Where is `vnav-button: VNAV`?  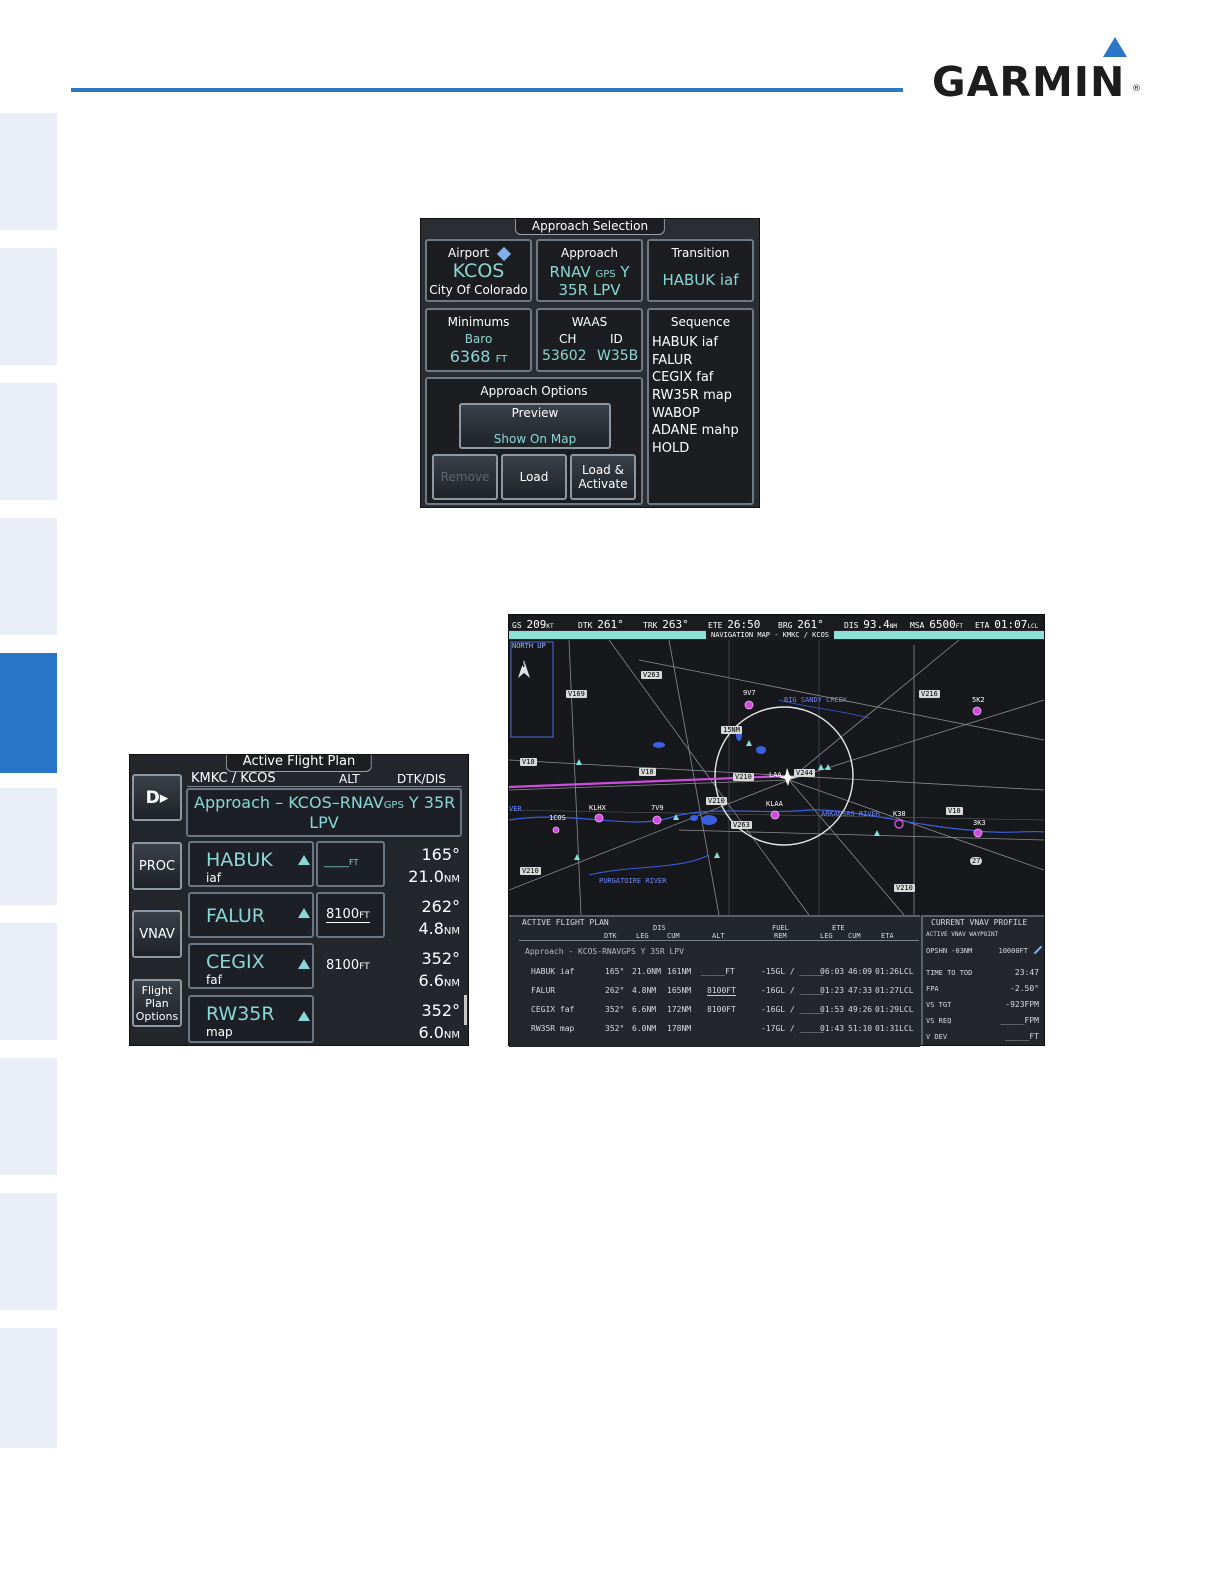
vnav-button: VNAV is located at coordinates (157, 934).